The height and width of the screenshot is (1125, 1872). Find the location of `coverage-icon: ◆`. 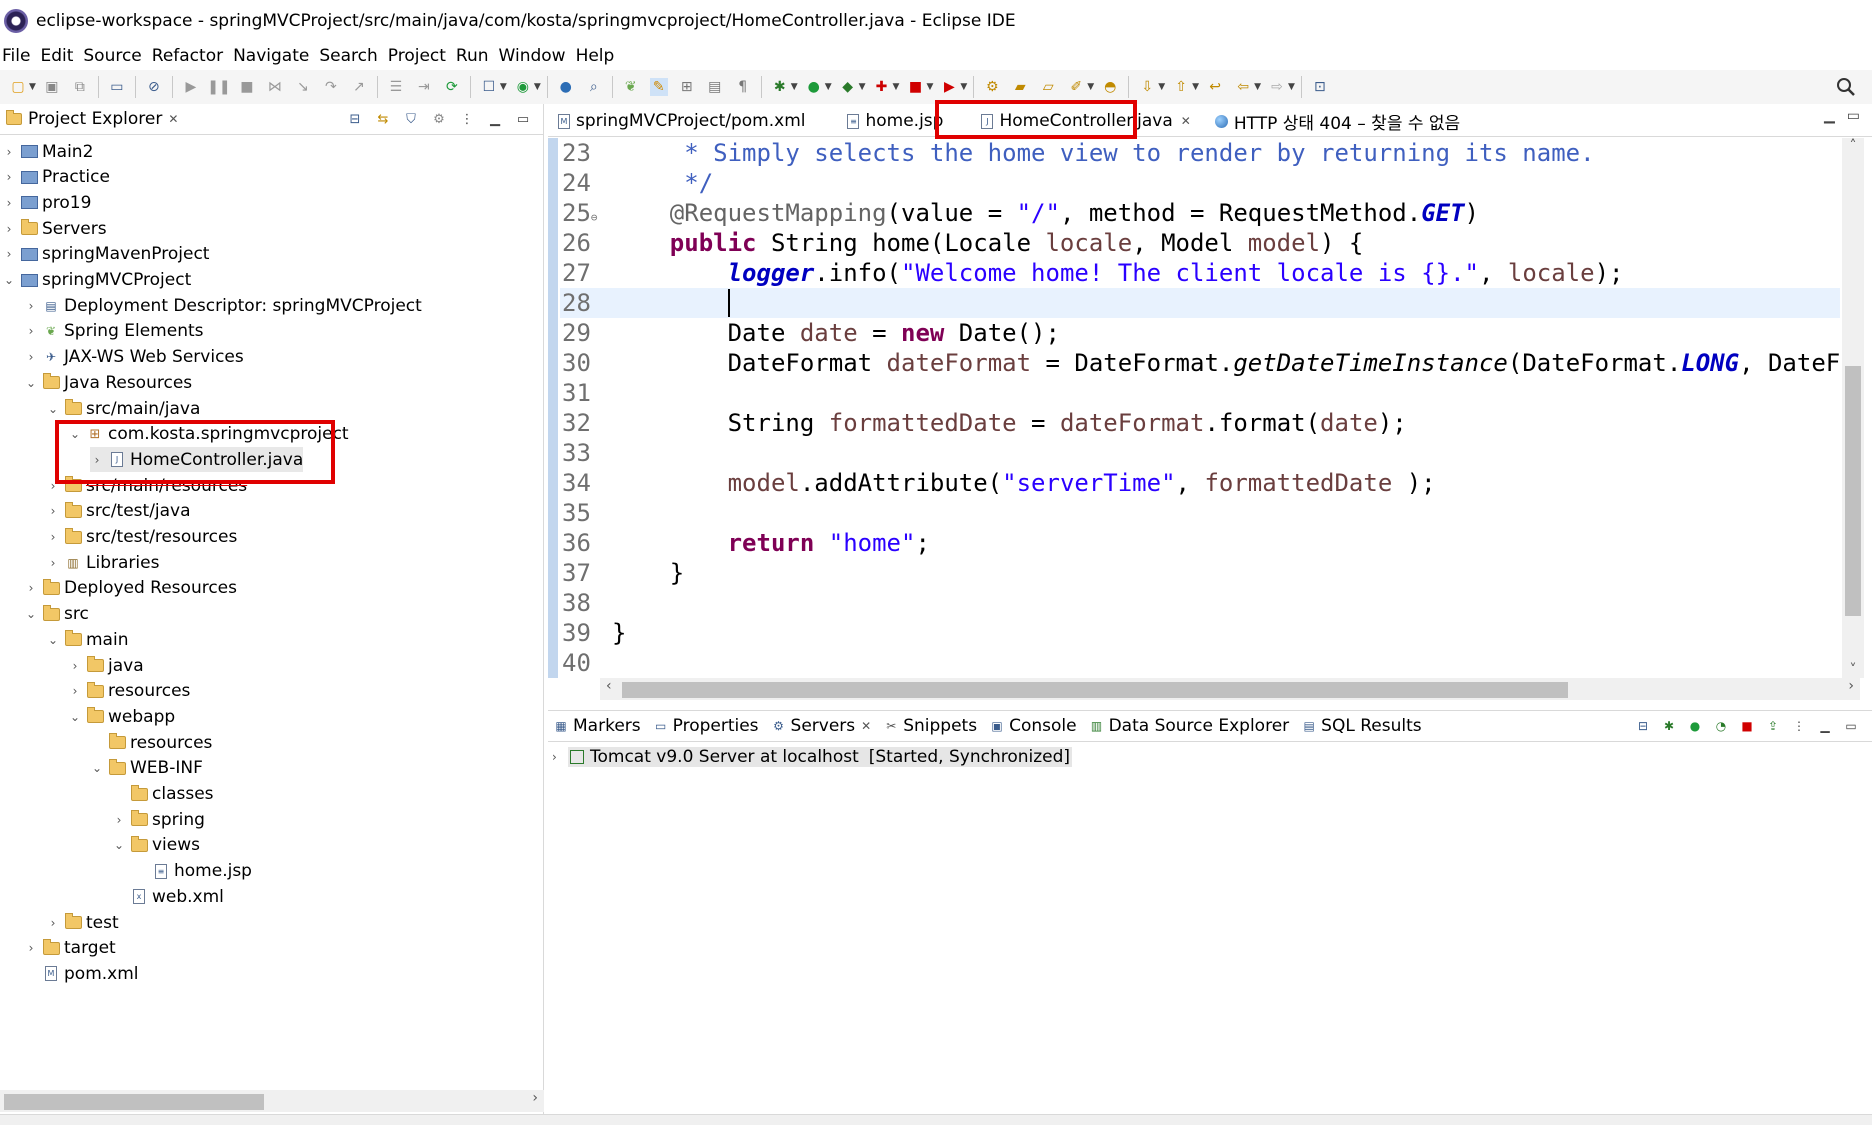

coverage-icon: ◆ is located at coordinates (848, 87).